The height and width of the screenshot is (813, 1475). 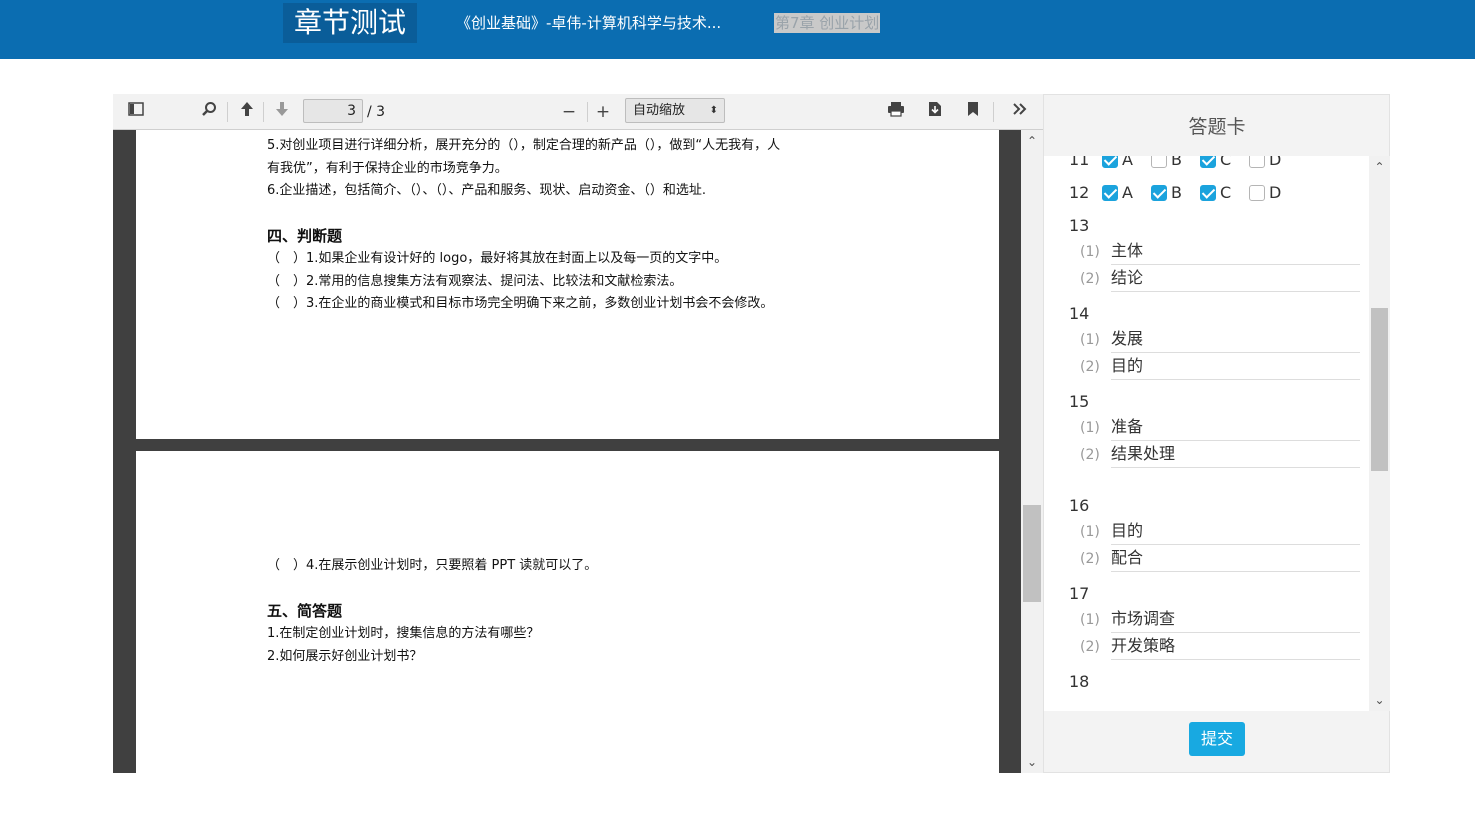 What do you see at coordinates (659, 110) in the screenshot?
I see `zoom-value: 自动缩放` at bounding box center [659, 110].